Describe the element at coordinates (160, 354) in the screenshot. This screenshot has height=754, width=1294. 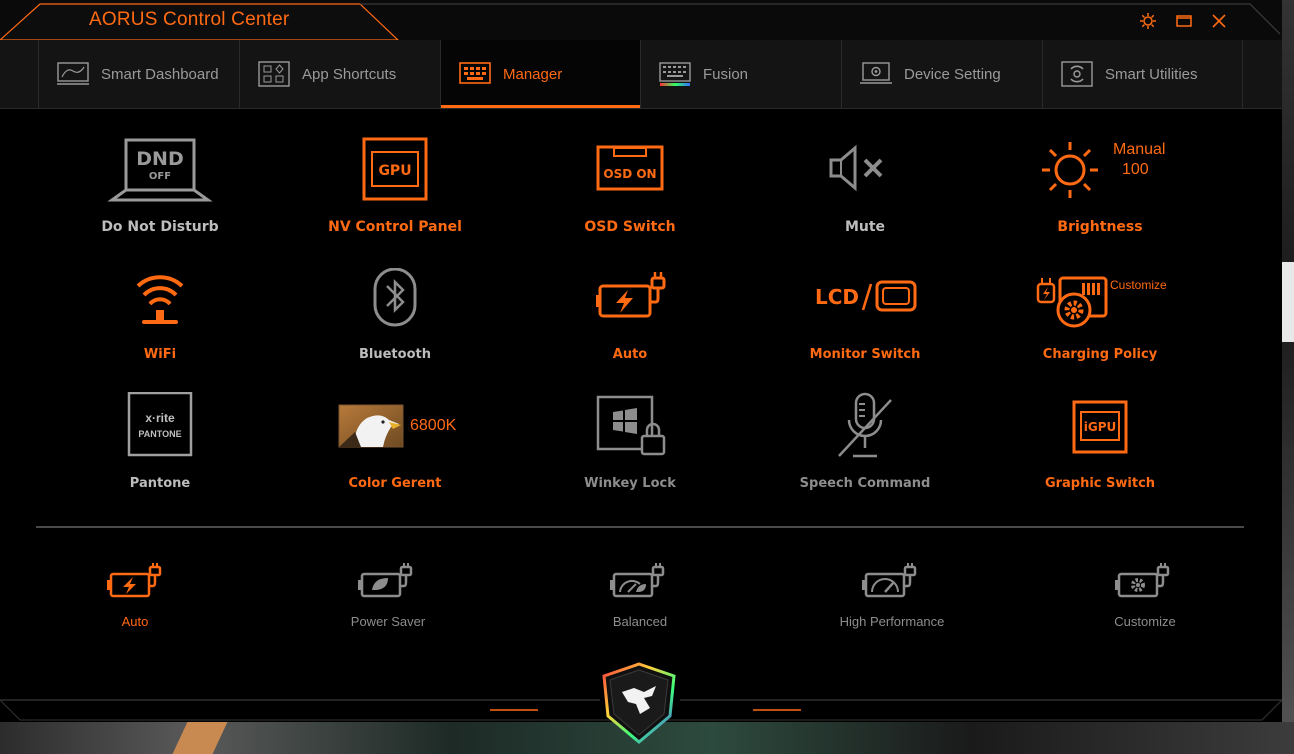
I see `tile-label: WiFi` at that location.